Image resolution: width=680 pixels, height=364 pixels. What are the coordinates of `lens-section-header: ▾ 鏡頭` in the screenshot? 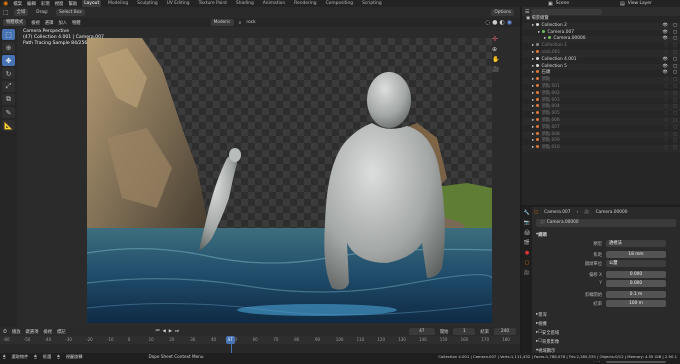 It's located at (606, 234).